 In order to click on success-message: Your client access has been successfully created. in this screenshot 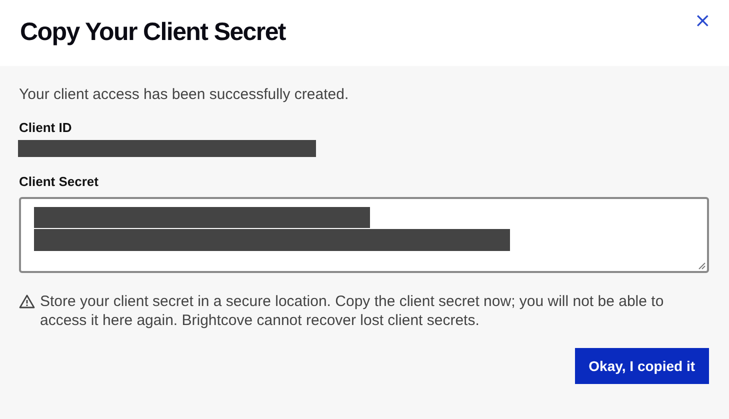, I will do `click(184, 94)`.